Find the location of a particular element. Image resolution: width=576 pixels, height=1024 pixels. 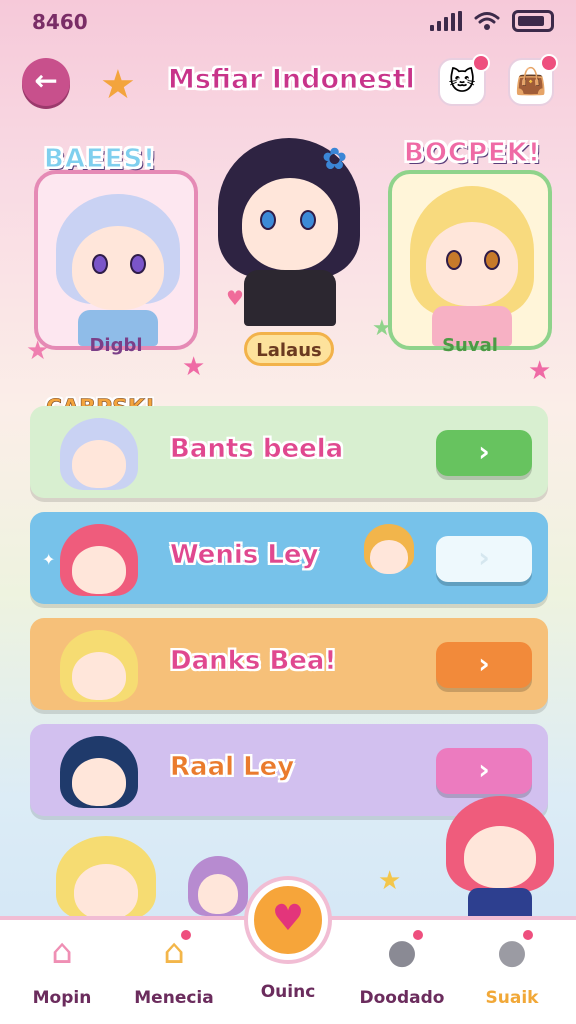

menu-row: Bants beela › is located at coordinates (289, 452).